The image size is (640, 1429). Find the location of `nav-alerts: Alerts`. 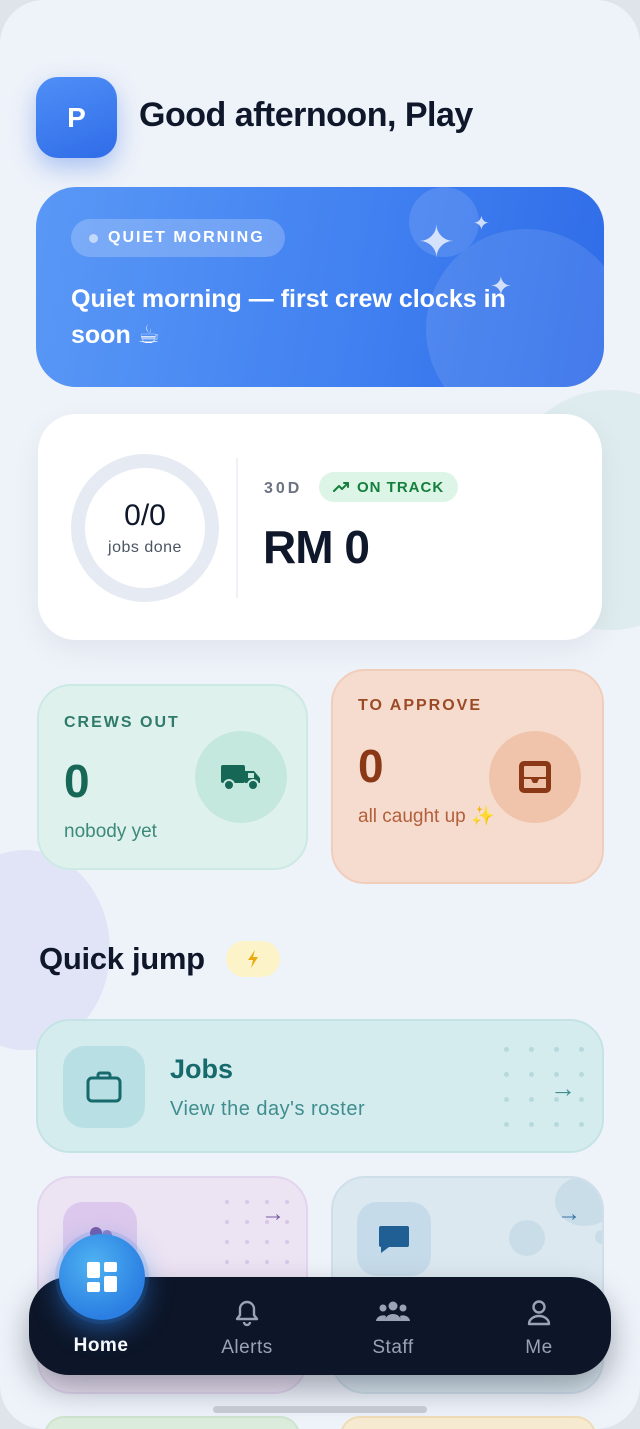

nav-alerts: Alerts is located at coordinates (247, 1326).